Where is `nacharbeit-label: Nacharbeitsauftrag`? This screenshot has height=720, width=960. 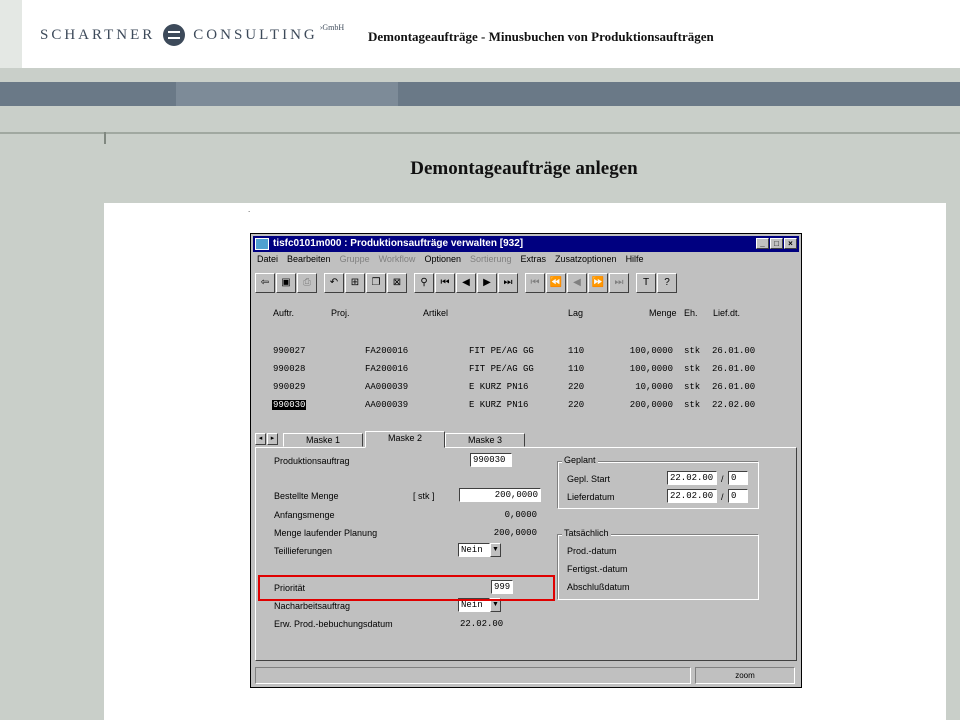 nacharbeit-label: Nacharbeitsauftrag is located at coordinates (312, 606).